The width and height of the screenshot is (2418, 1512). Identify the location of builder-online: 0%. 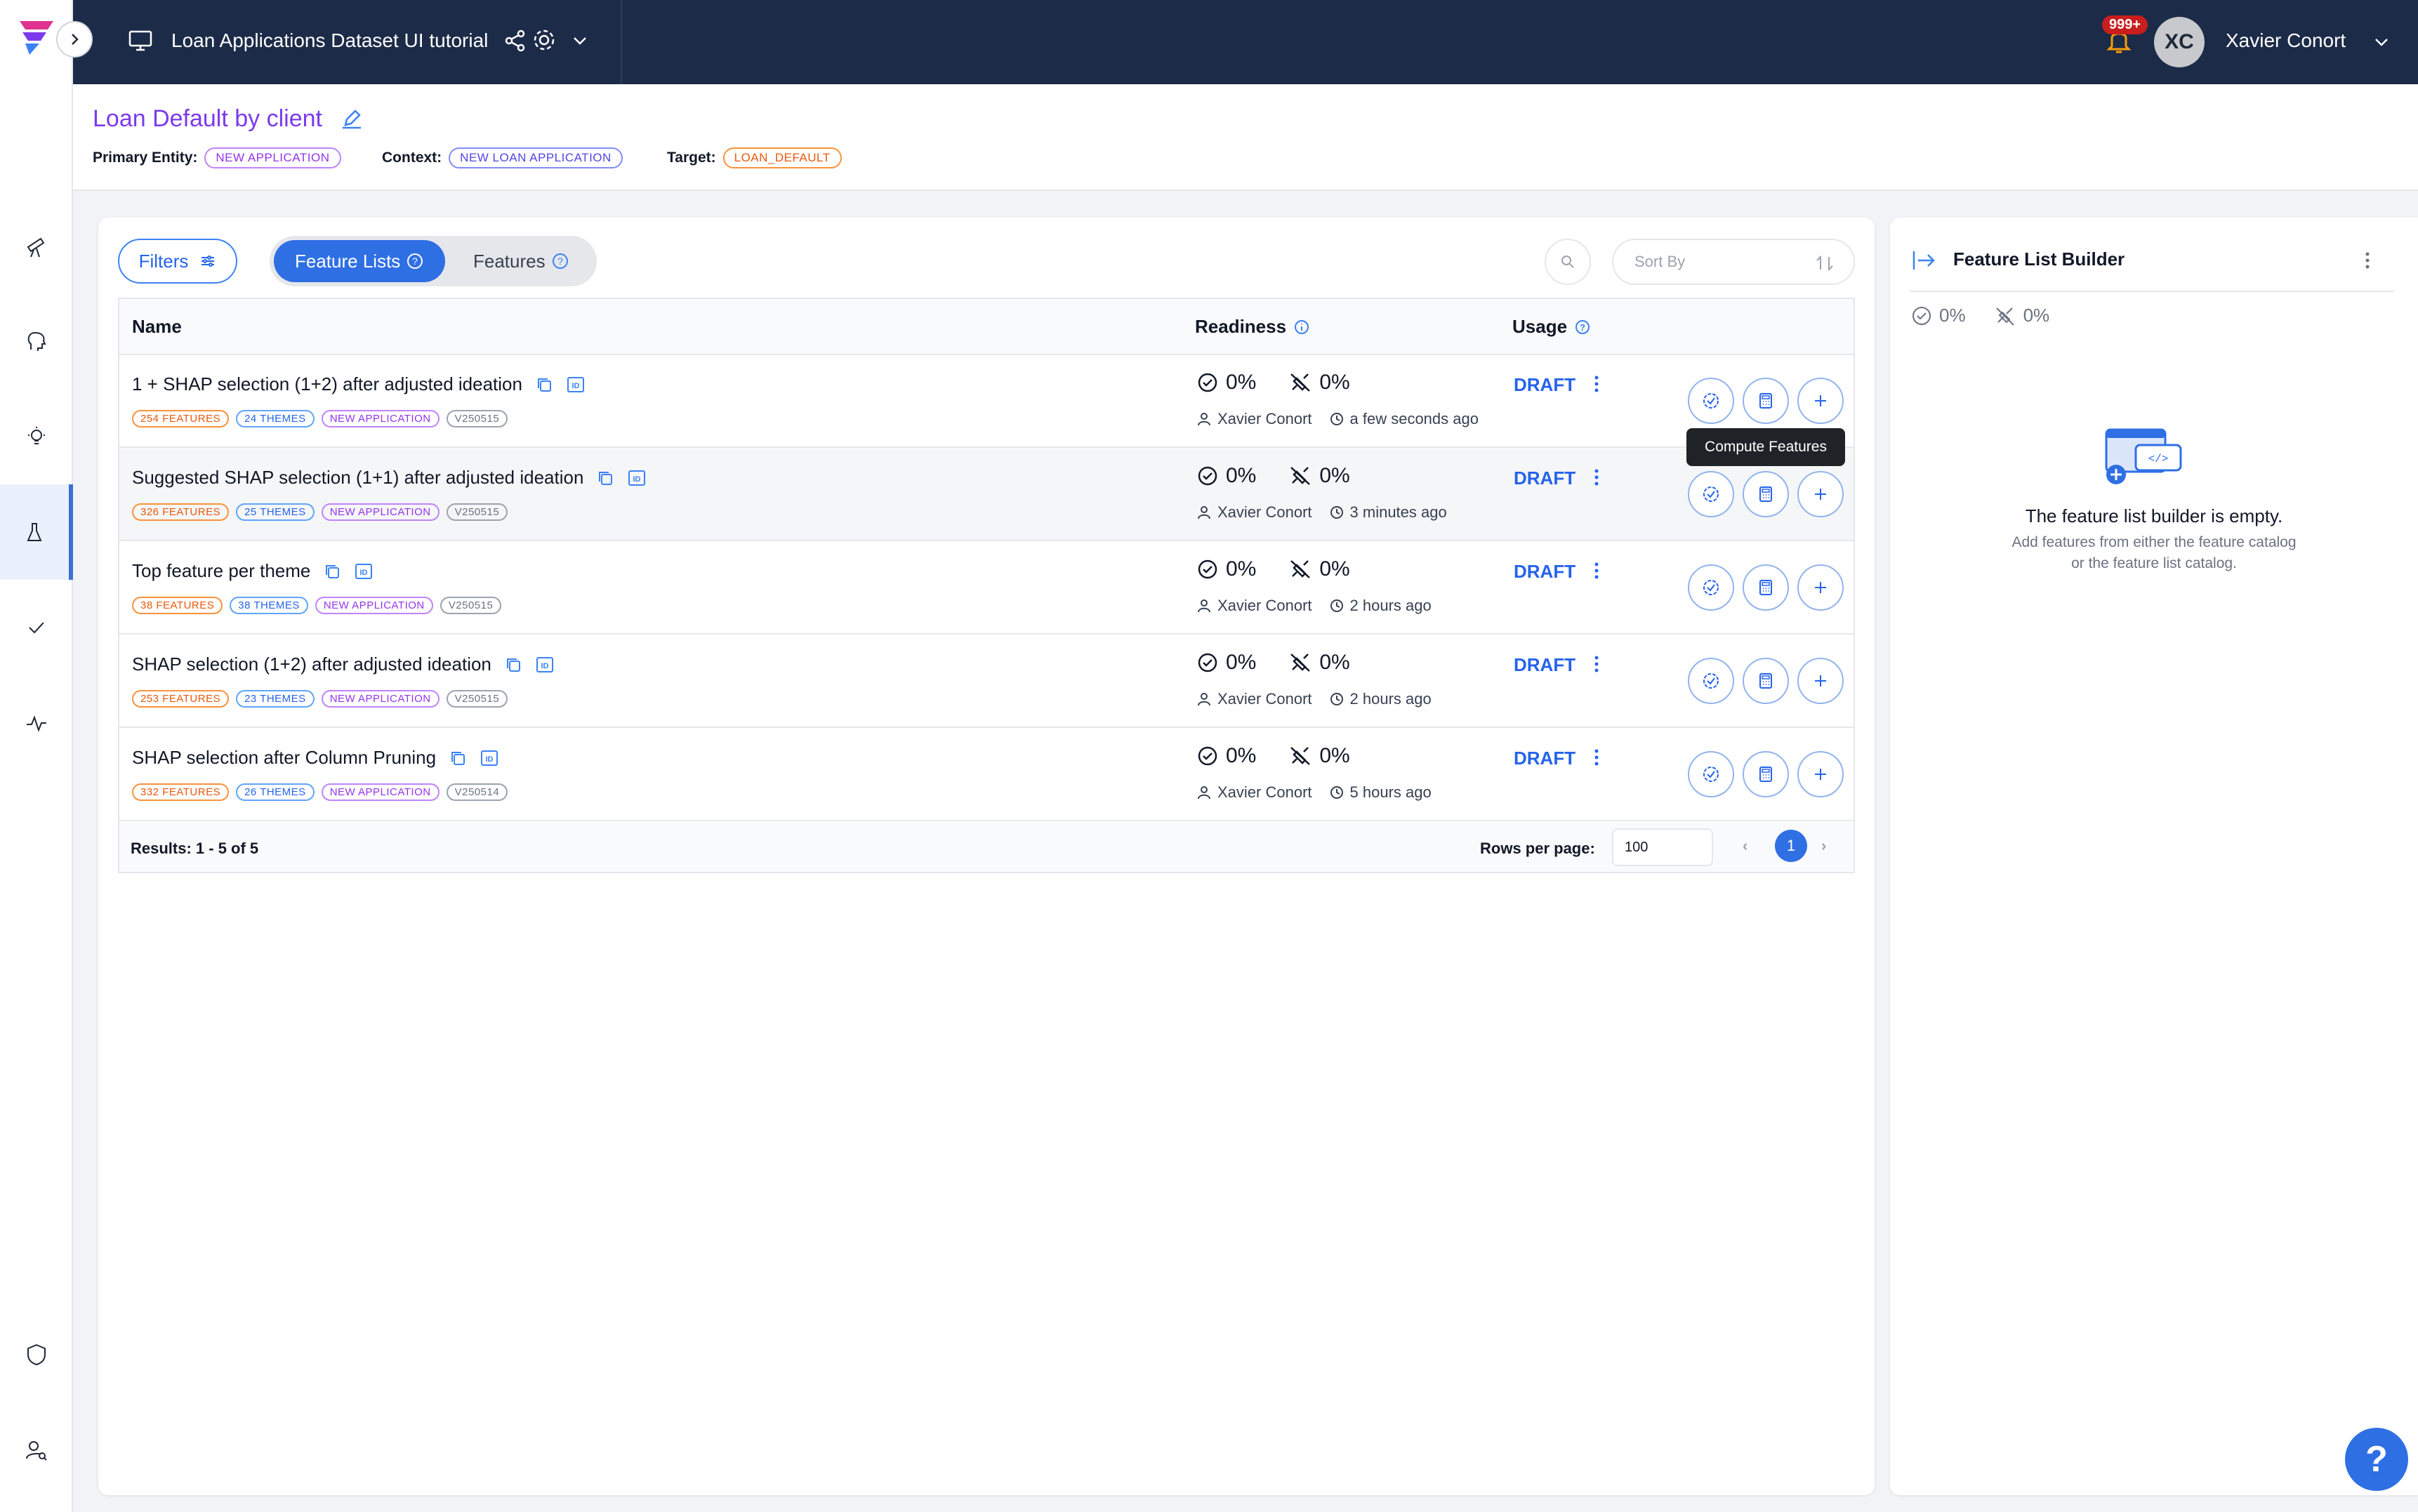
(2036, 315).